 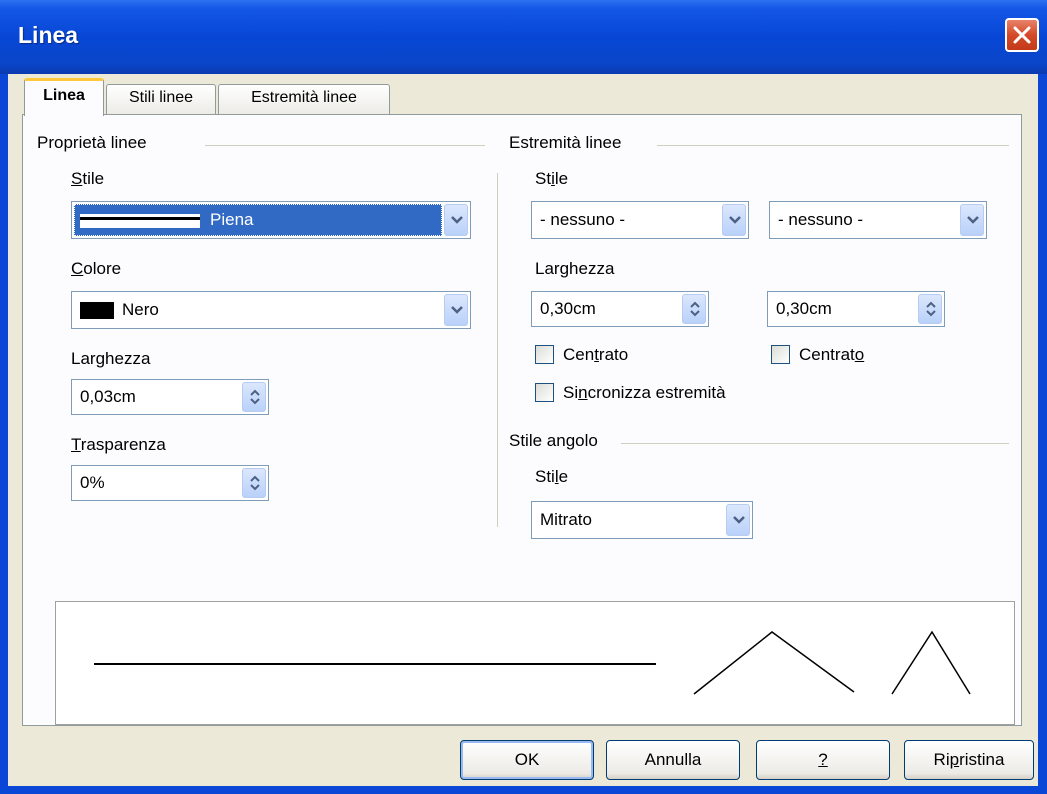 What do you see at coordinates (271, 220) in the screenshot?
I see `line-style-select: Piena` at bounding box center [271, 220].